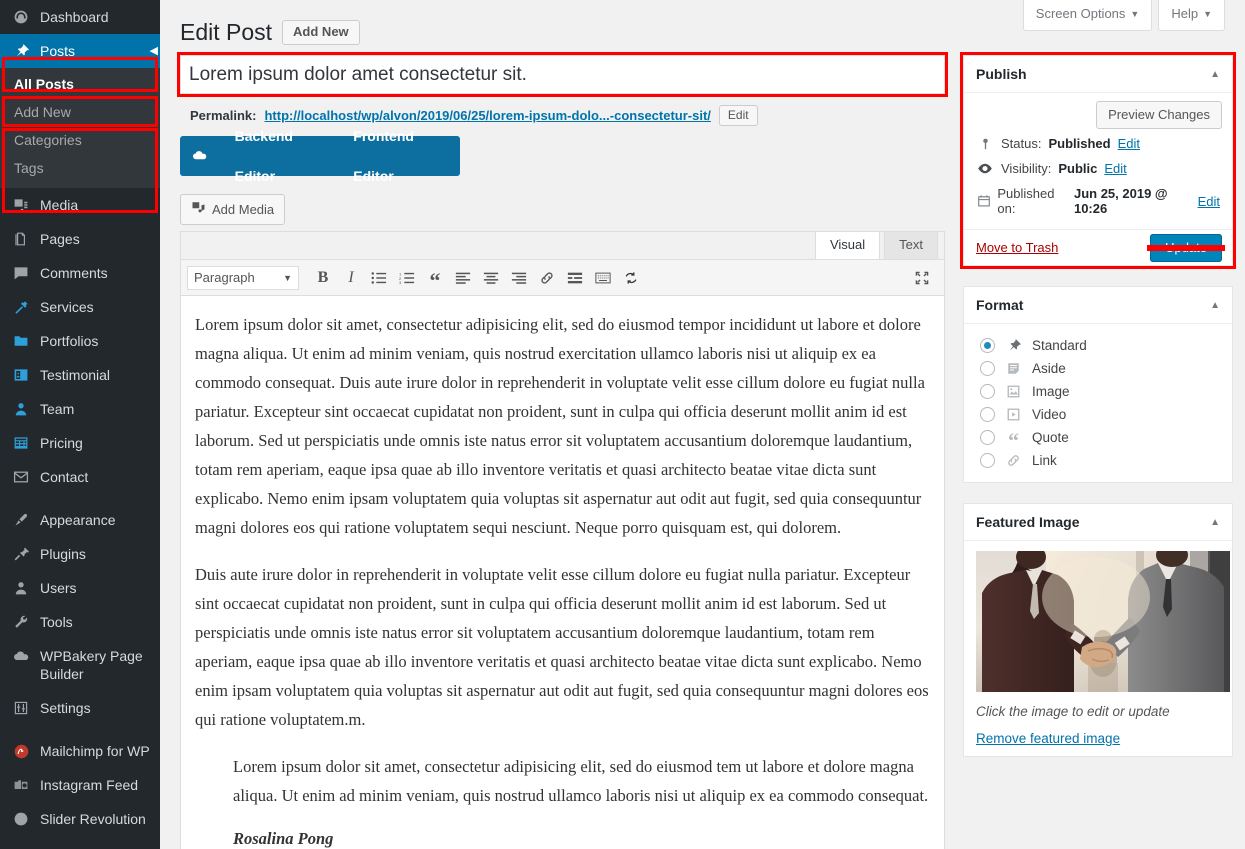 This screenshot has height=849, width=1245. Describe the element at coordinates (80, 84) in the screenshot. I see `sidebar-item-all-posts: All Posts` at that location.